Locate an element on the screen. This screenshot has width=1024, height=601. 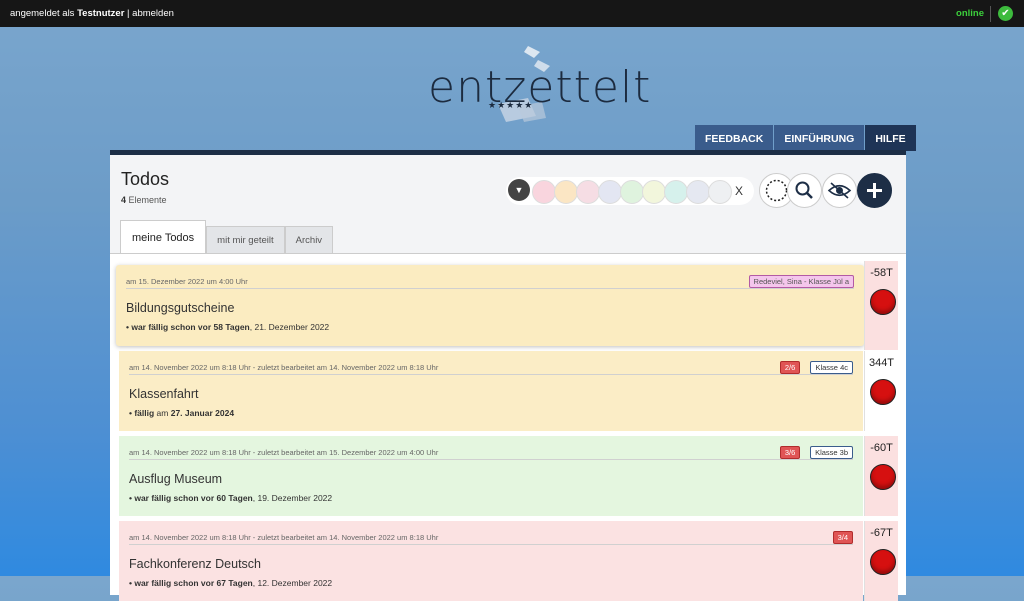
search-icon is located at coordinates (804, 190).